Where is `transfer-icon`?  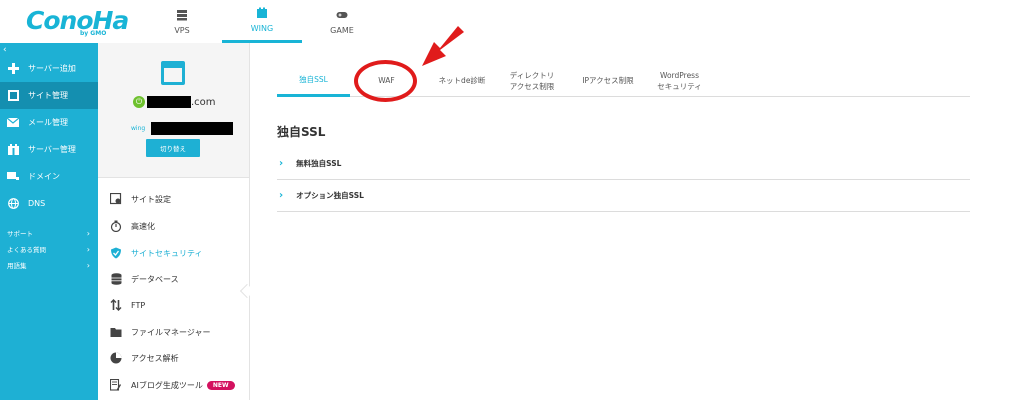 transfer-icon is located at coordinates (116, 305).